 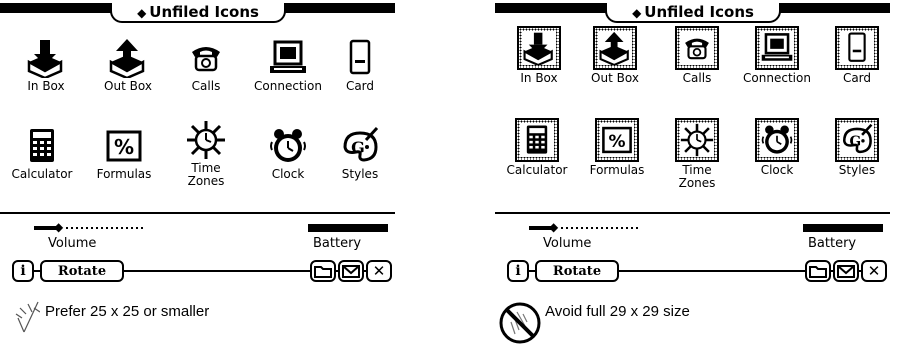 What do you see at coordinates (777, 78) in the screenshot?
I see `app-label: Connection` at bounding box center [777, 78].